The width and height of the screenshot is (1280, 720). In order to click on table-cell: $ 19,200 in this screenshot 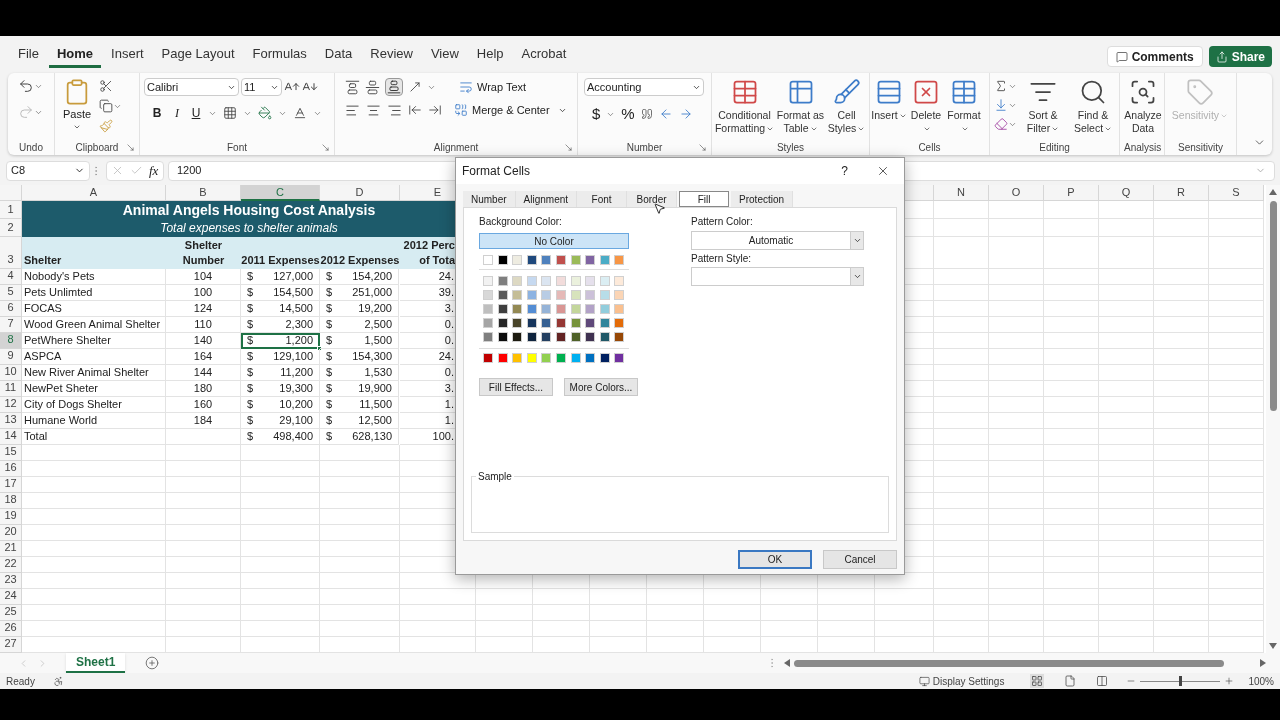, I will do `click(359, 309)`.